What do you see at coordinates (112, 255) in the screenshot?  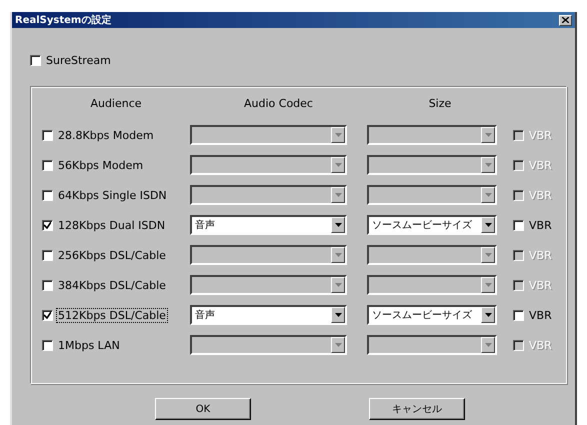 I see `audience-label: 256Kbps DSL/Cable` at bounding box center [112, 255].